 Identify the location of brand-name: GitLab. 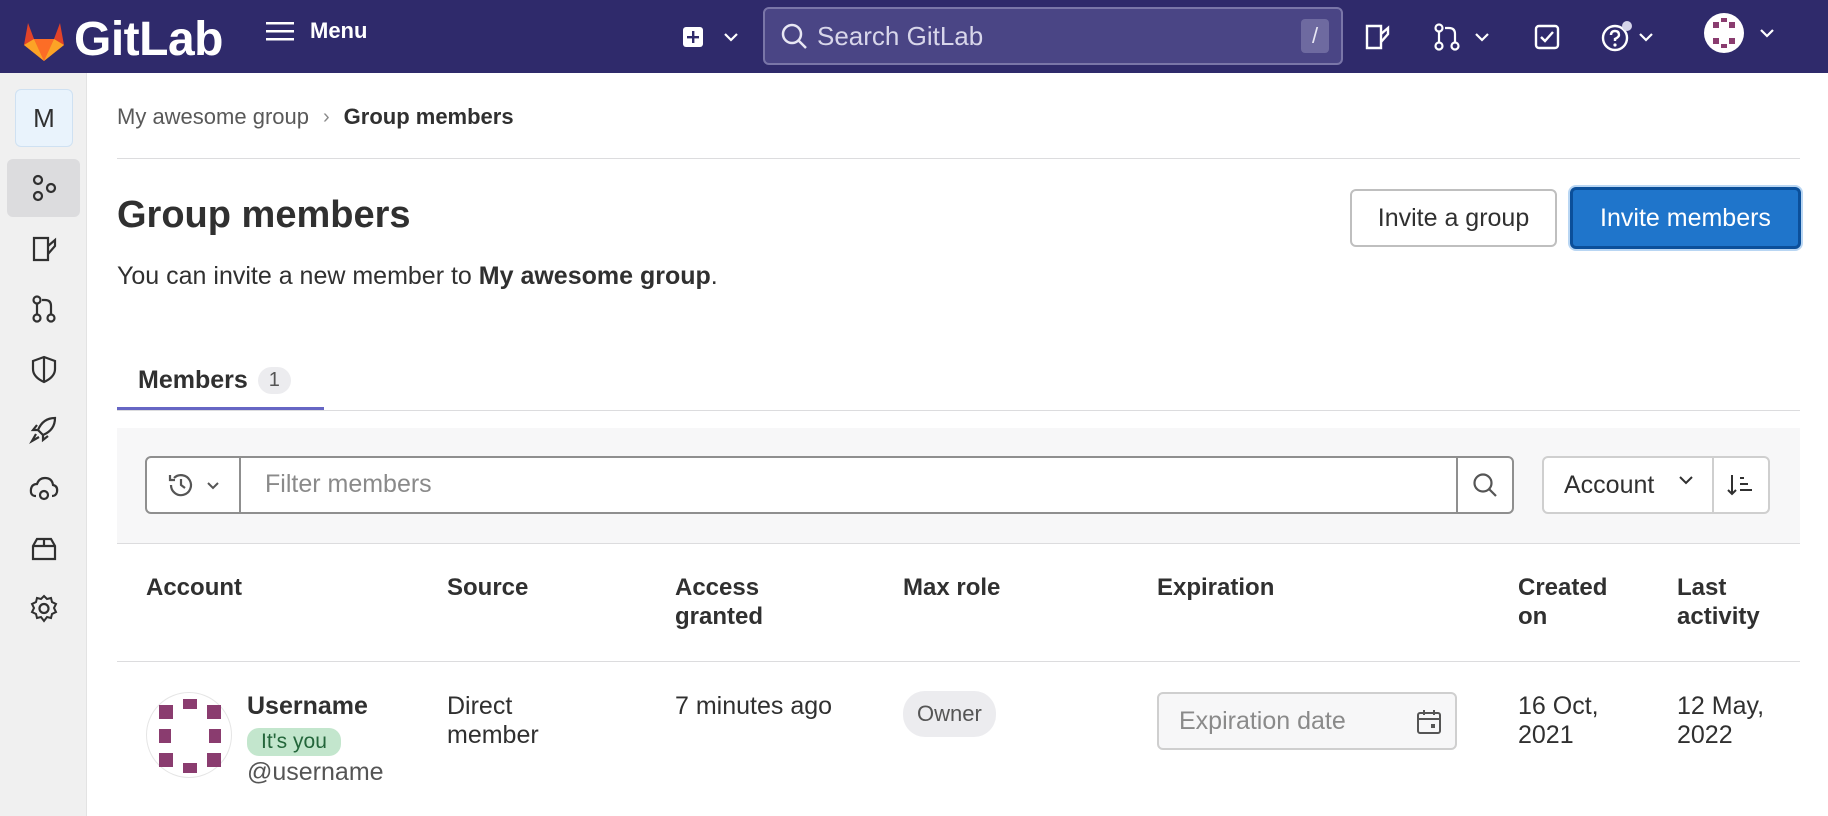
(149, 39).